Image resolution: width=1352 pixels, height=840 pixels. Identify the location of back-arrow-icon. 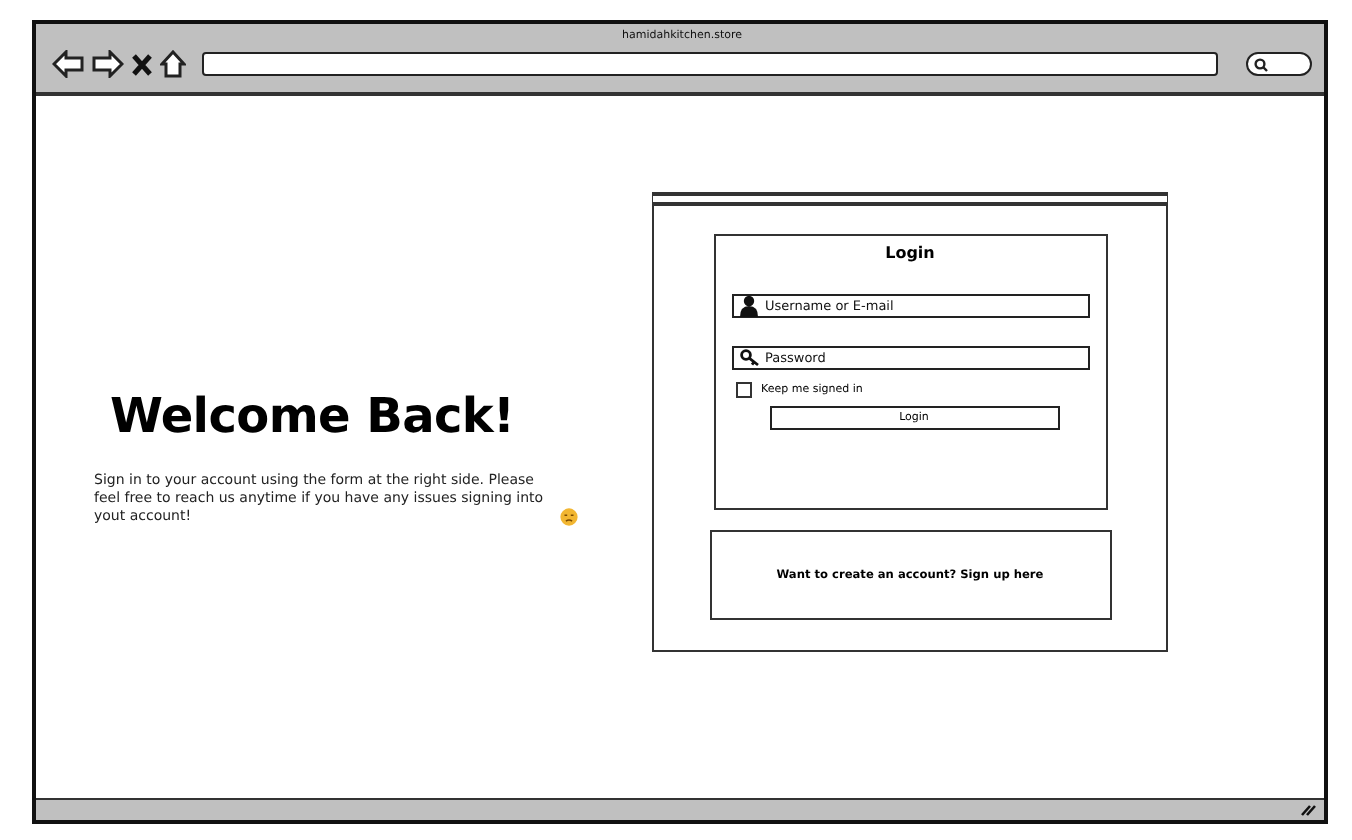
(68, 64).